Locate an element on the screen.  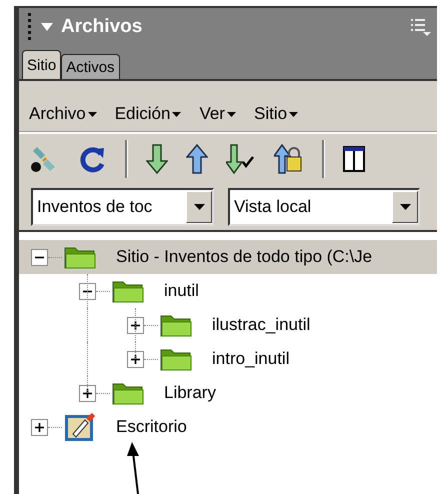
tree-item: intro_inutil is located at coordinates (228, 359).